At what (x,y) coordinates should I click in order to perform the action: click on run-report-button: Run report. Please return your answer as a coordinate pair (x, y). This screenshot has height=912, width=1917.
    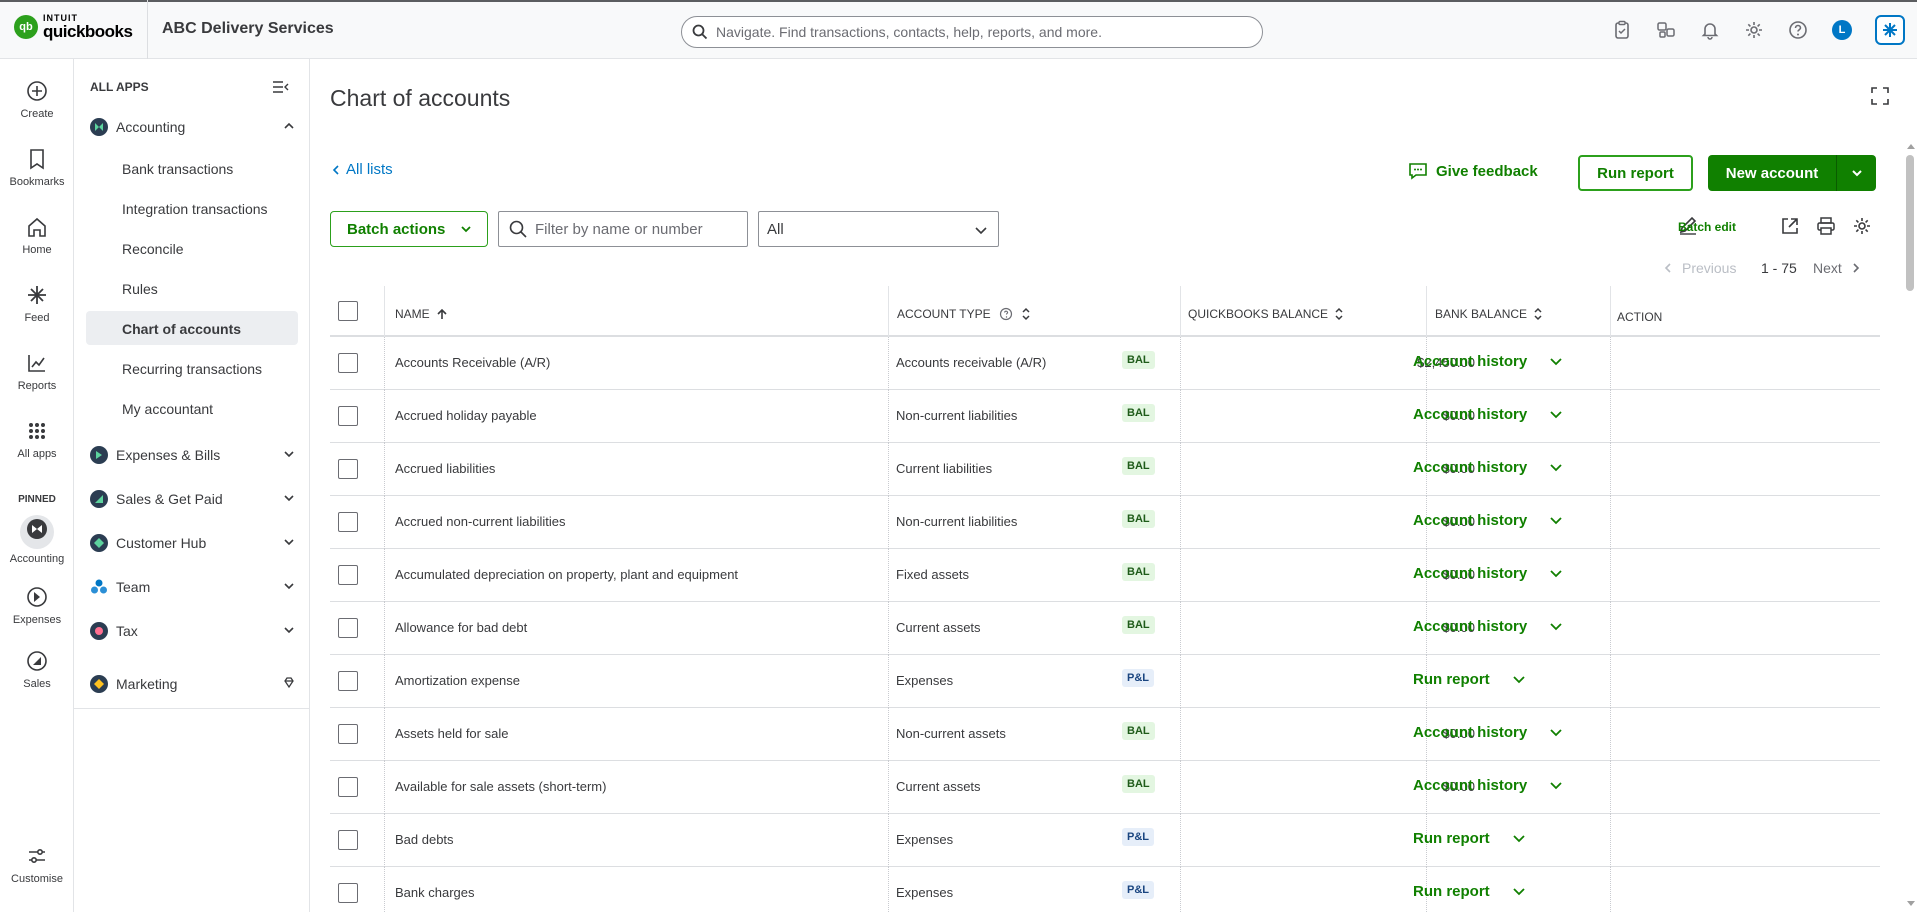
    Looking at the image, I should click on (1635, 173).